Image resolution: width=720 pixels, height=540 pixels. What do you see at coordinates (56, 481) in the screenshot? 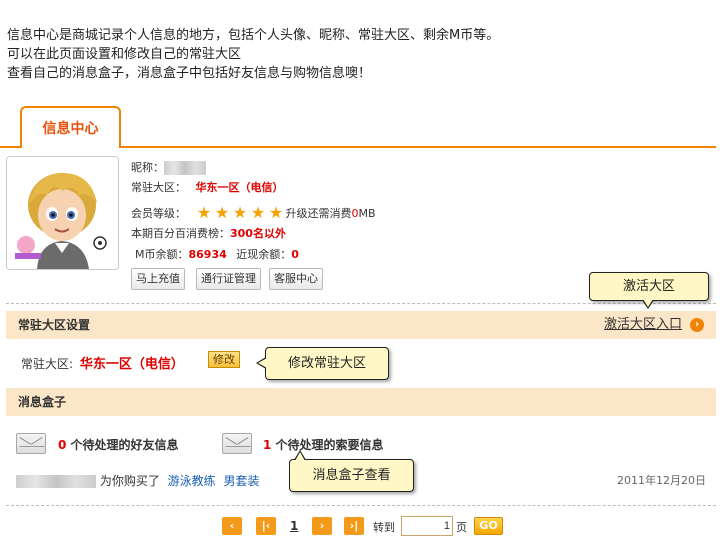
I see `sender-blurred-name` at bounding box center [56, 481].